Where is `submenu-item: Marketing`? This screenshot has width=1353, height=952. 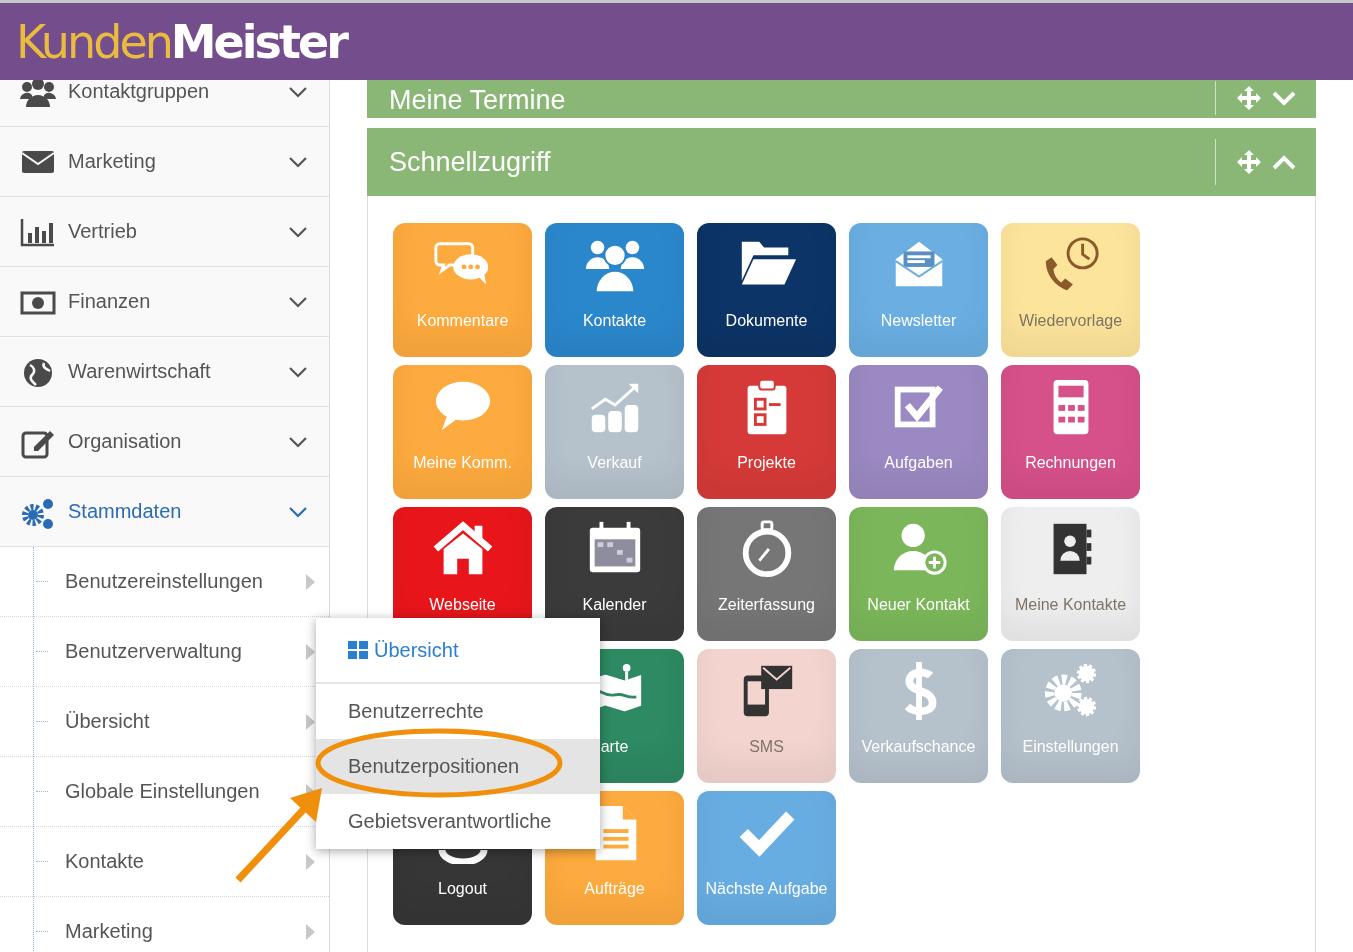 submenu-item: Marketing is located at coordinates (164, 924).